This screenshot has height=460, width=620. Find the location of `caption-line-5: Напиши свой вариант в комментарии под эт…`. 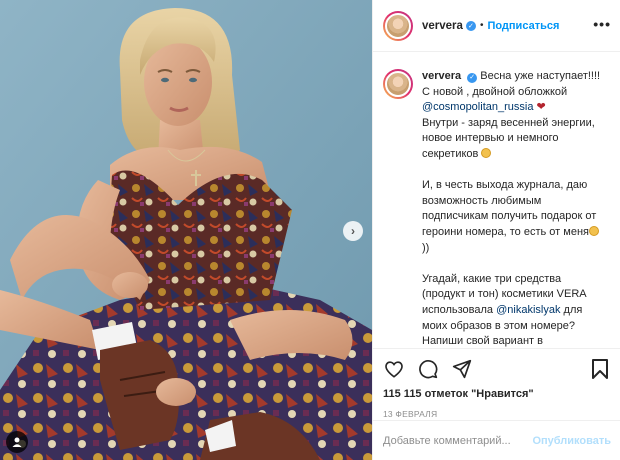

caption-line-5: Напиши свой вариант в комментарии под эт… is located at coordinates (482, 341).